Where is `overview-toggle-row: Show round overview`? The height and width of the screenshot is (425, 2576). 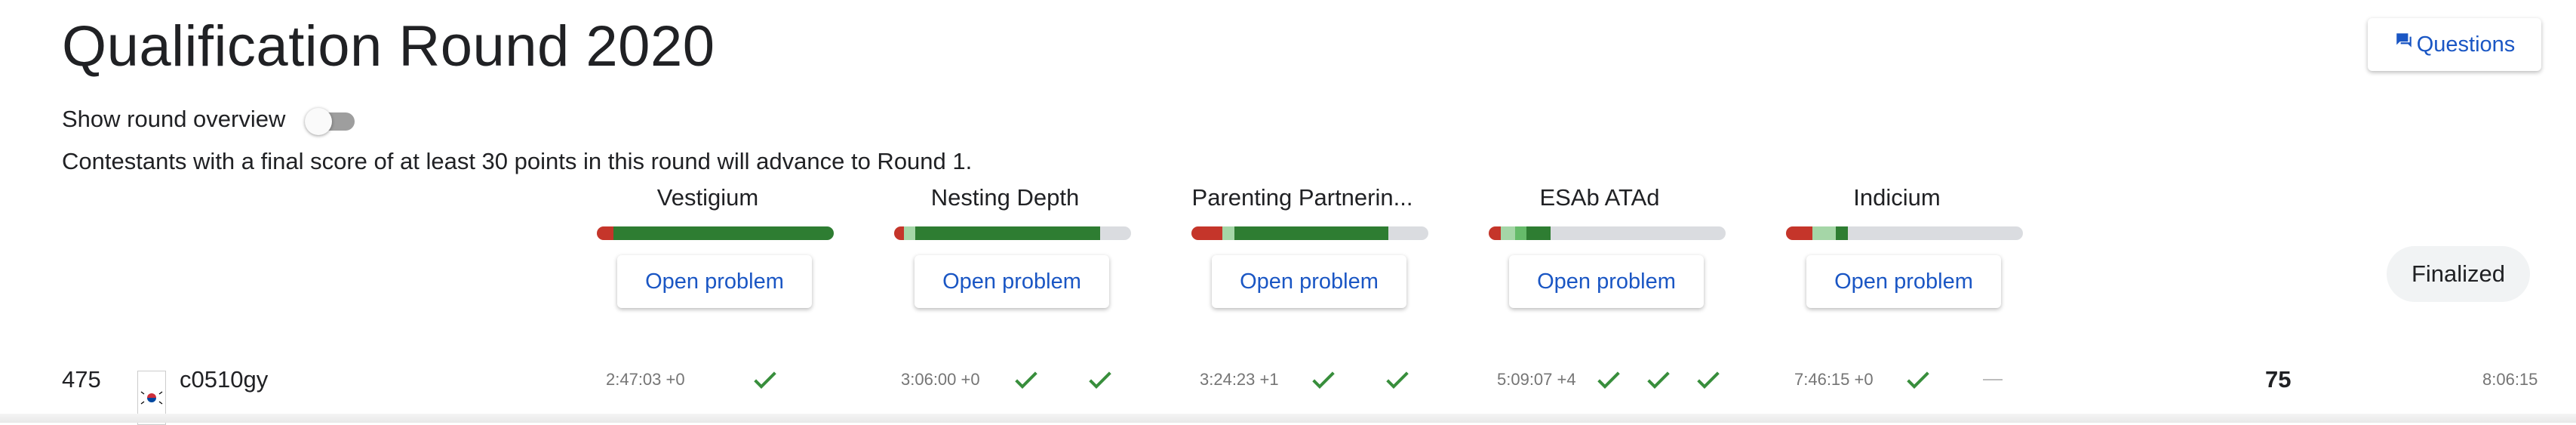
overview-toggle-row: Show round overview is located at coordinates (208, 120).